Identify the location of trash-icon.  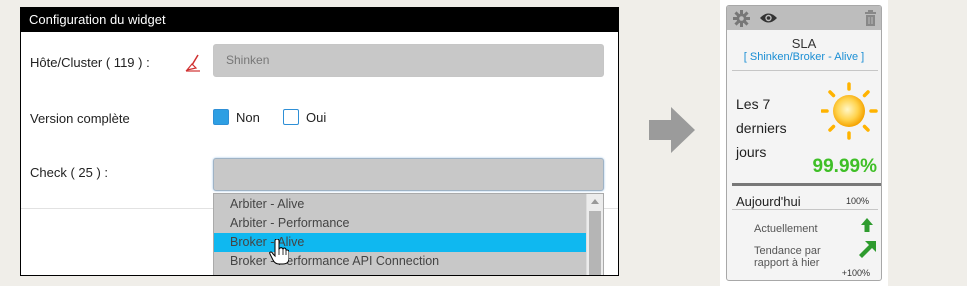
(870, 18).